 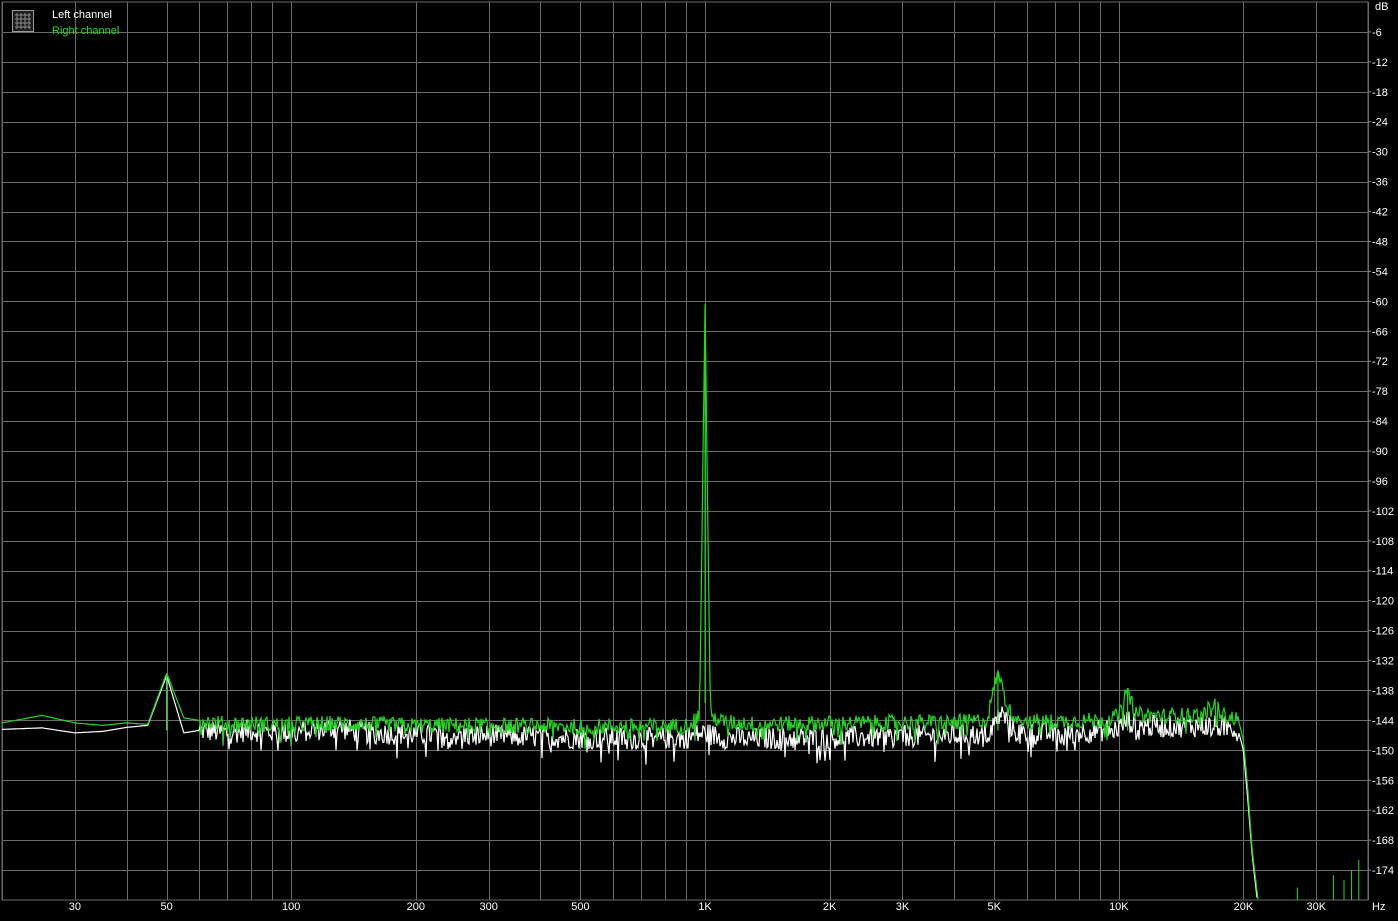 I want to click on y-tick-label: -114, so click(x=1382, y=572).